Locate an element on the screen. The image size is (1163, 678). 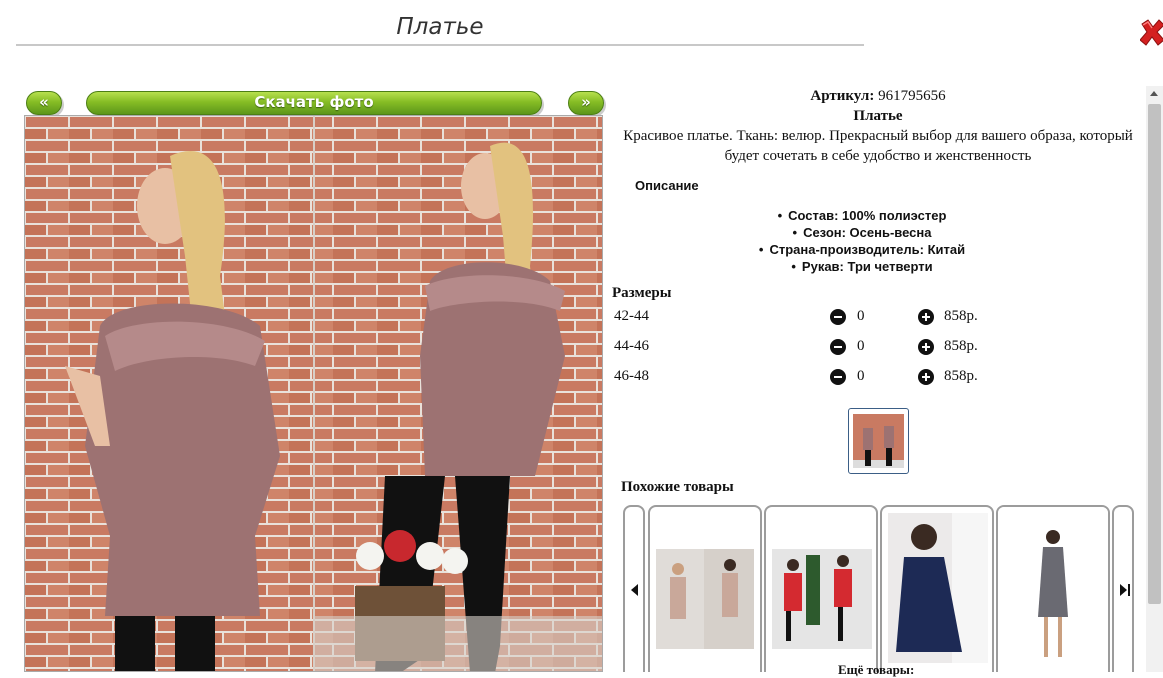
spec-item: Рукав: Три четверти is located at coordinates (862, 266).